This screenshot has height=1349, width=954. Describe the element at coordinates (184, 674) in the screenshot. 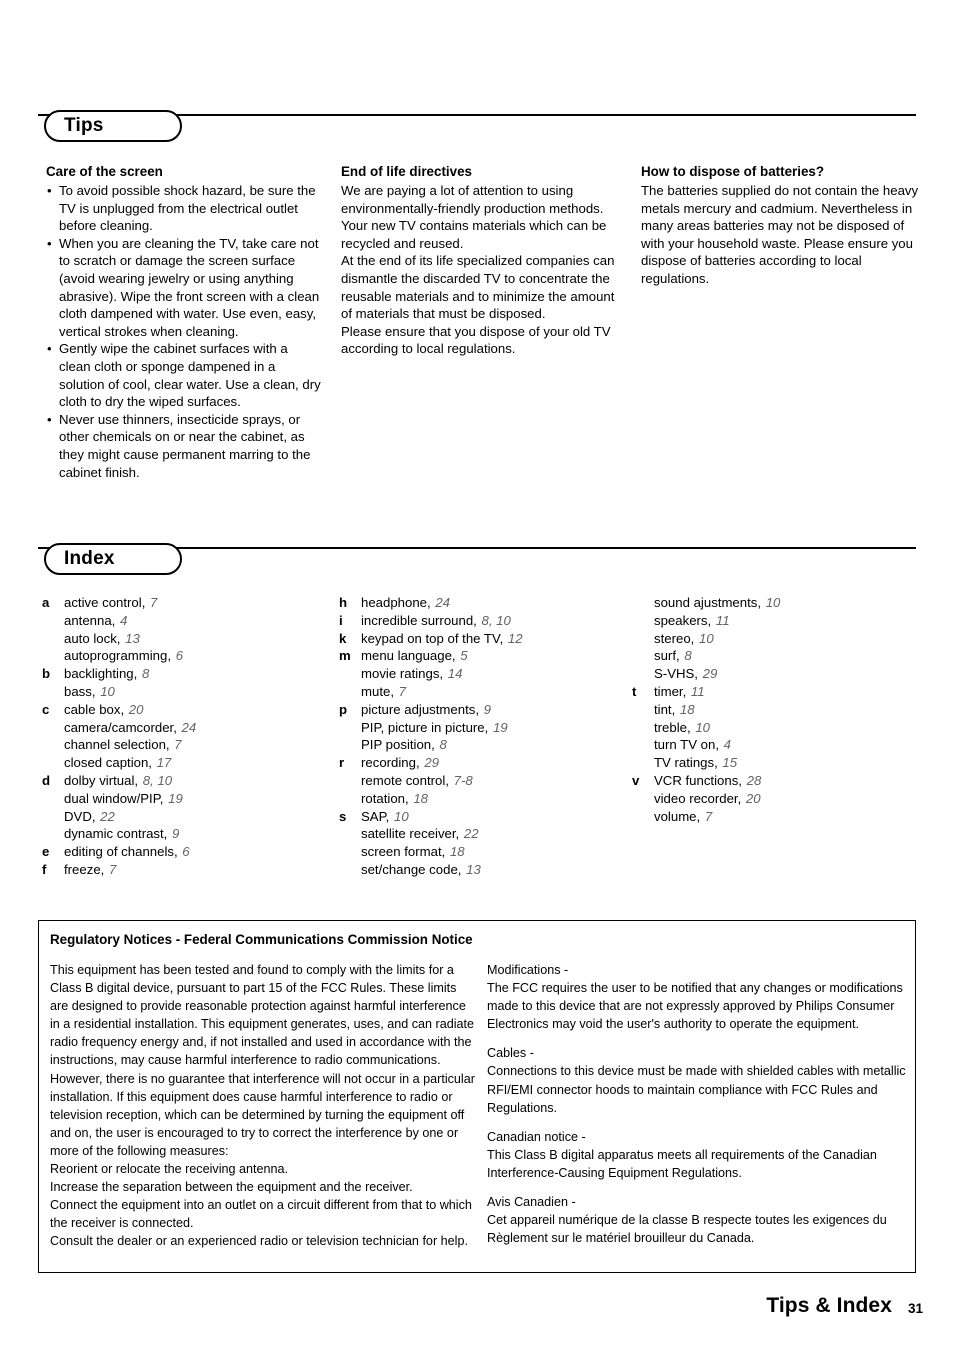

I see `index-entry: b backlighting, 8` at that location.